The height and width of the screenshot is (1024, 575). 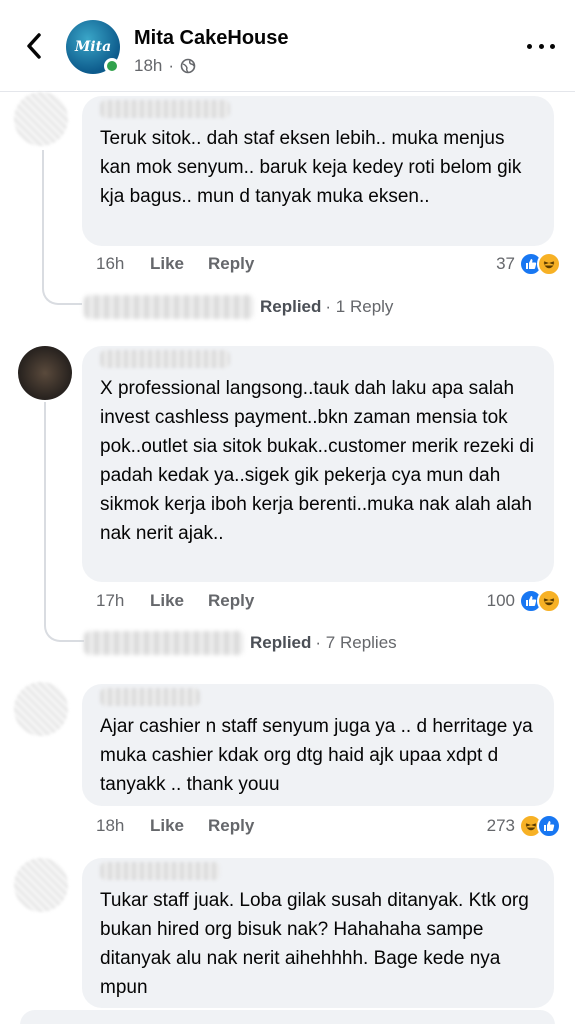 I want to click on comment-actions: 16h Like Reply, so click(x=175, y=264).